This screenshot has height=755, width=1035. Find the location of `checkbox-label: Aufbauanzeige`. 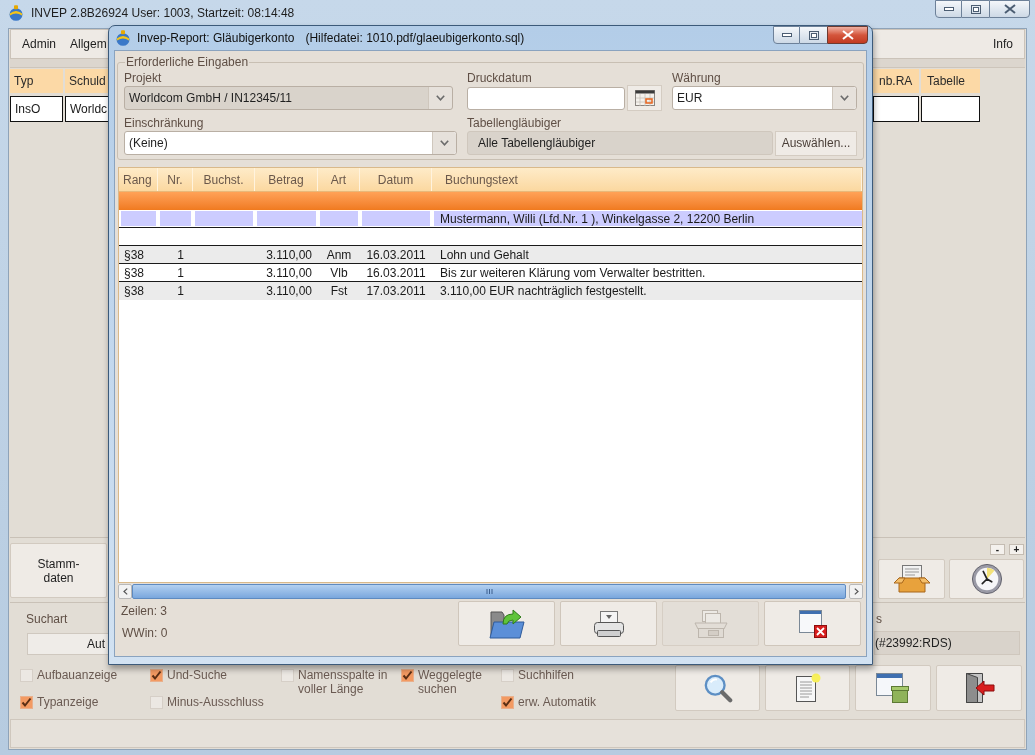

checkbox-label: Aufbauanzeige is located at coordinates (77, 675).